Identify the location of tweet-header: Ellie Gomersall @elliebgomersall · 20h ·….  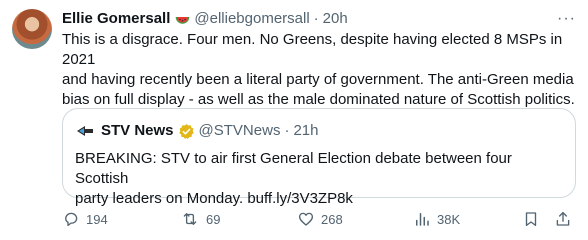
(319, 19).